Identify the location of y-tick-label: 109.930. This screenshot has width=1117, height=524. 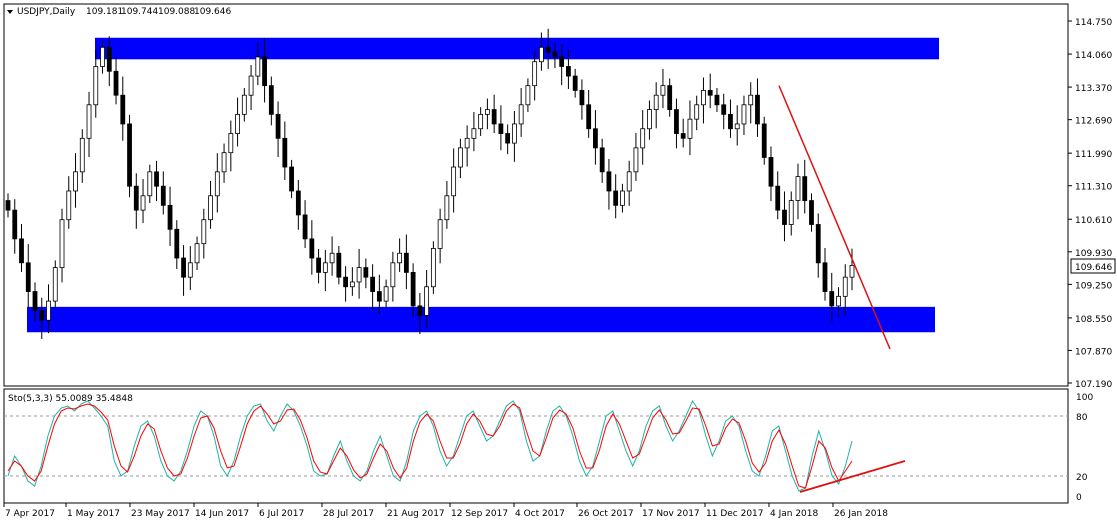
(1093, 254).